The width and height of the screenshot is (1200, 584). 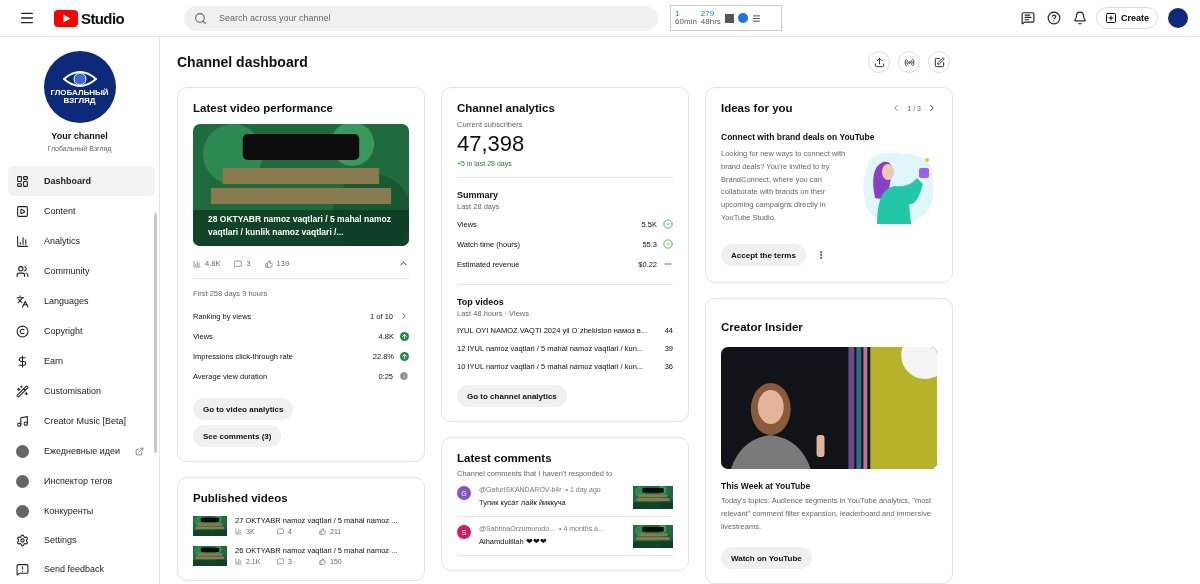 What do you see at coordinates (798, 137) in the screenshot?
I see `idea-heading: Connect with brand deals on YouTube` at bounding box center [798, 137].